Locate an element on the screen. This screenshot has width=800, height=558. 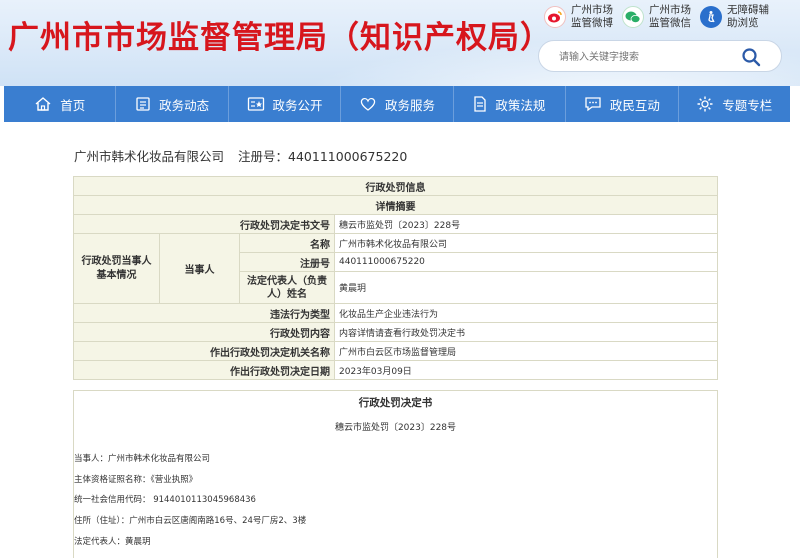
document-line: 法定代表人：黄晨玥 is located at coordinates (112, 542).